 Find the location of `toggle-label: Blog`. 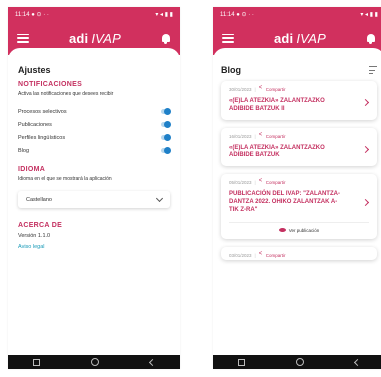

toggle-label: Blog is located at coordinates (24, 150).